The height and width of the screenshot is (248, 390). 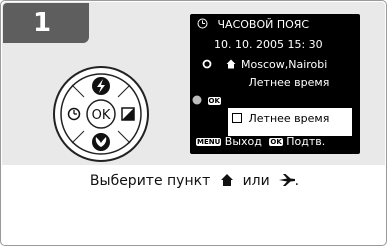 I want to click on dest-city: Hawaii,Tahiti, so click(x=281, y=100).